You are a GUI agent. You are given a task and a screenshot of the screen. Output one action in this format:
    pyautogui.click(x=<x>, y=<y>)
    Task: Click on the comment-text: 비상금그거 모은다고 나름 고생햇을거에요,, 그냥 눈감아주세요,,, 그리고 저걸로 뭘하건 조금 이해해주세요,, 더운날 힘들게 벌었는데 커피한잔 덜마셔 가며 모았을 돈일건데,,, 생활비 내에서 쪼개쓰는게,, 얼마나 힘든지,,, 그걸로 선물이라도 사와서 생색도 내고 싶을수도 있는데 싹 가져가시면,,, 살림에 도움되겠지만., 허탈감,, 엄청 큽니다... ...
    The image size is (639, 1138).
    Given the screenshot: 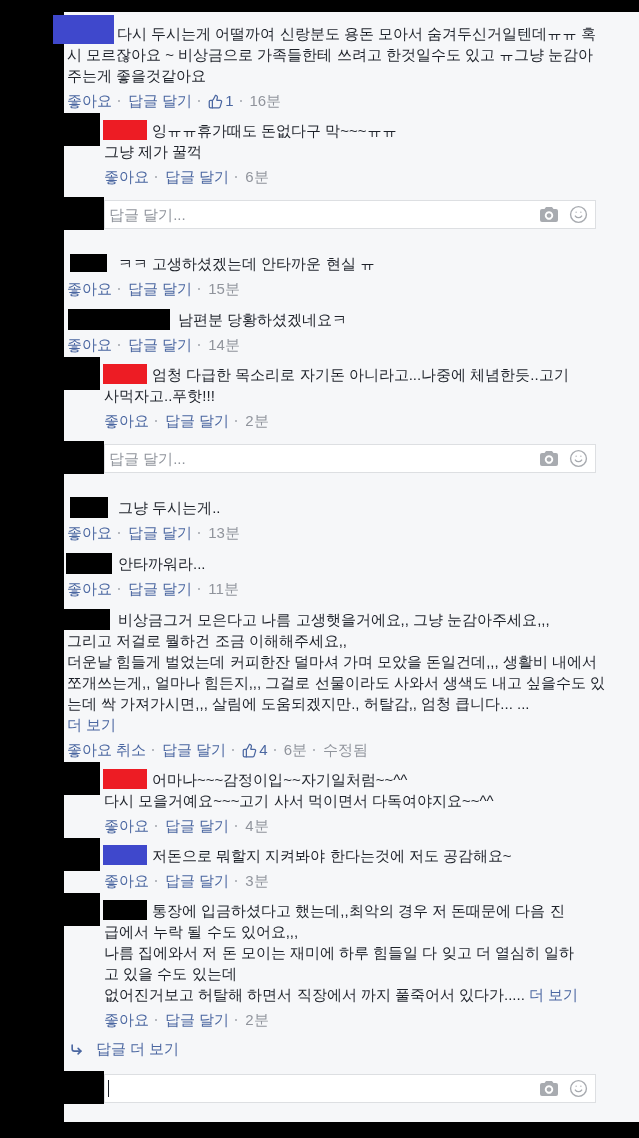 What is the action you would take?
    pyautogui.click(x=336, y=662)
    